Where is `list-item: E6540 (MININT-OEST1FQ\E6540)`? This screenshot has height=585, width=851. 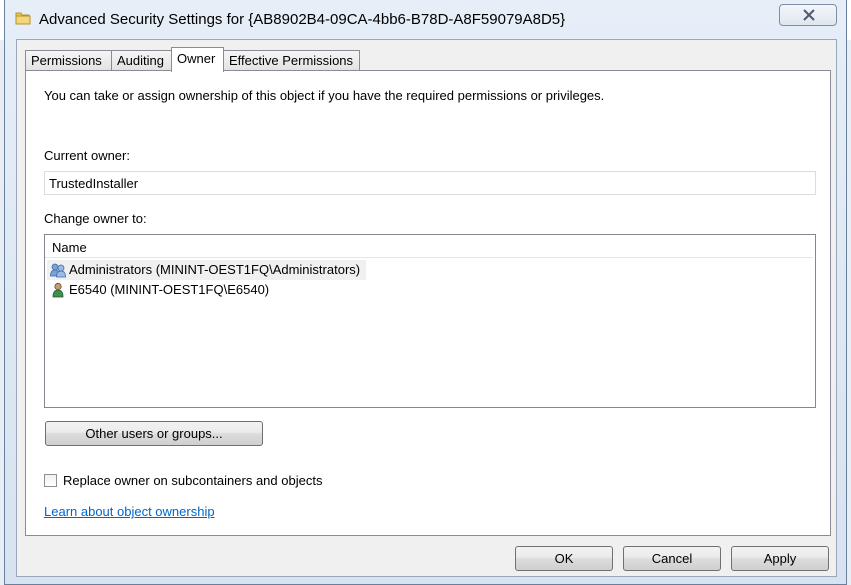 list-item: E6540 (MININT-OEST1FQ\E6540) is located at coordinates (161, 290).